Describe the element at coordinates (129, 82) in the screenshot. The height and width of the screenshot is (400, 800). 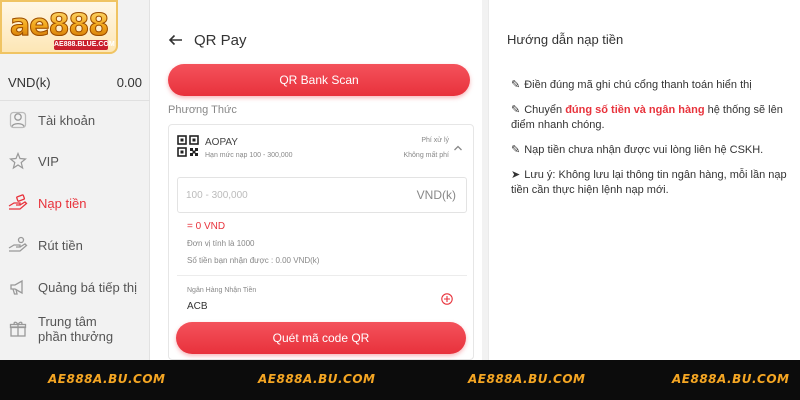
I see `balance-amount: 0.00` at that location.